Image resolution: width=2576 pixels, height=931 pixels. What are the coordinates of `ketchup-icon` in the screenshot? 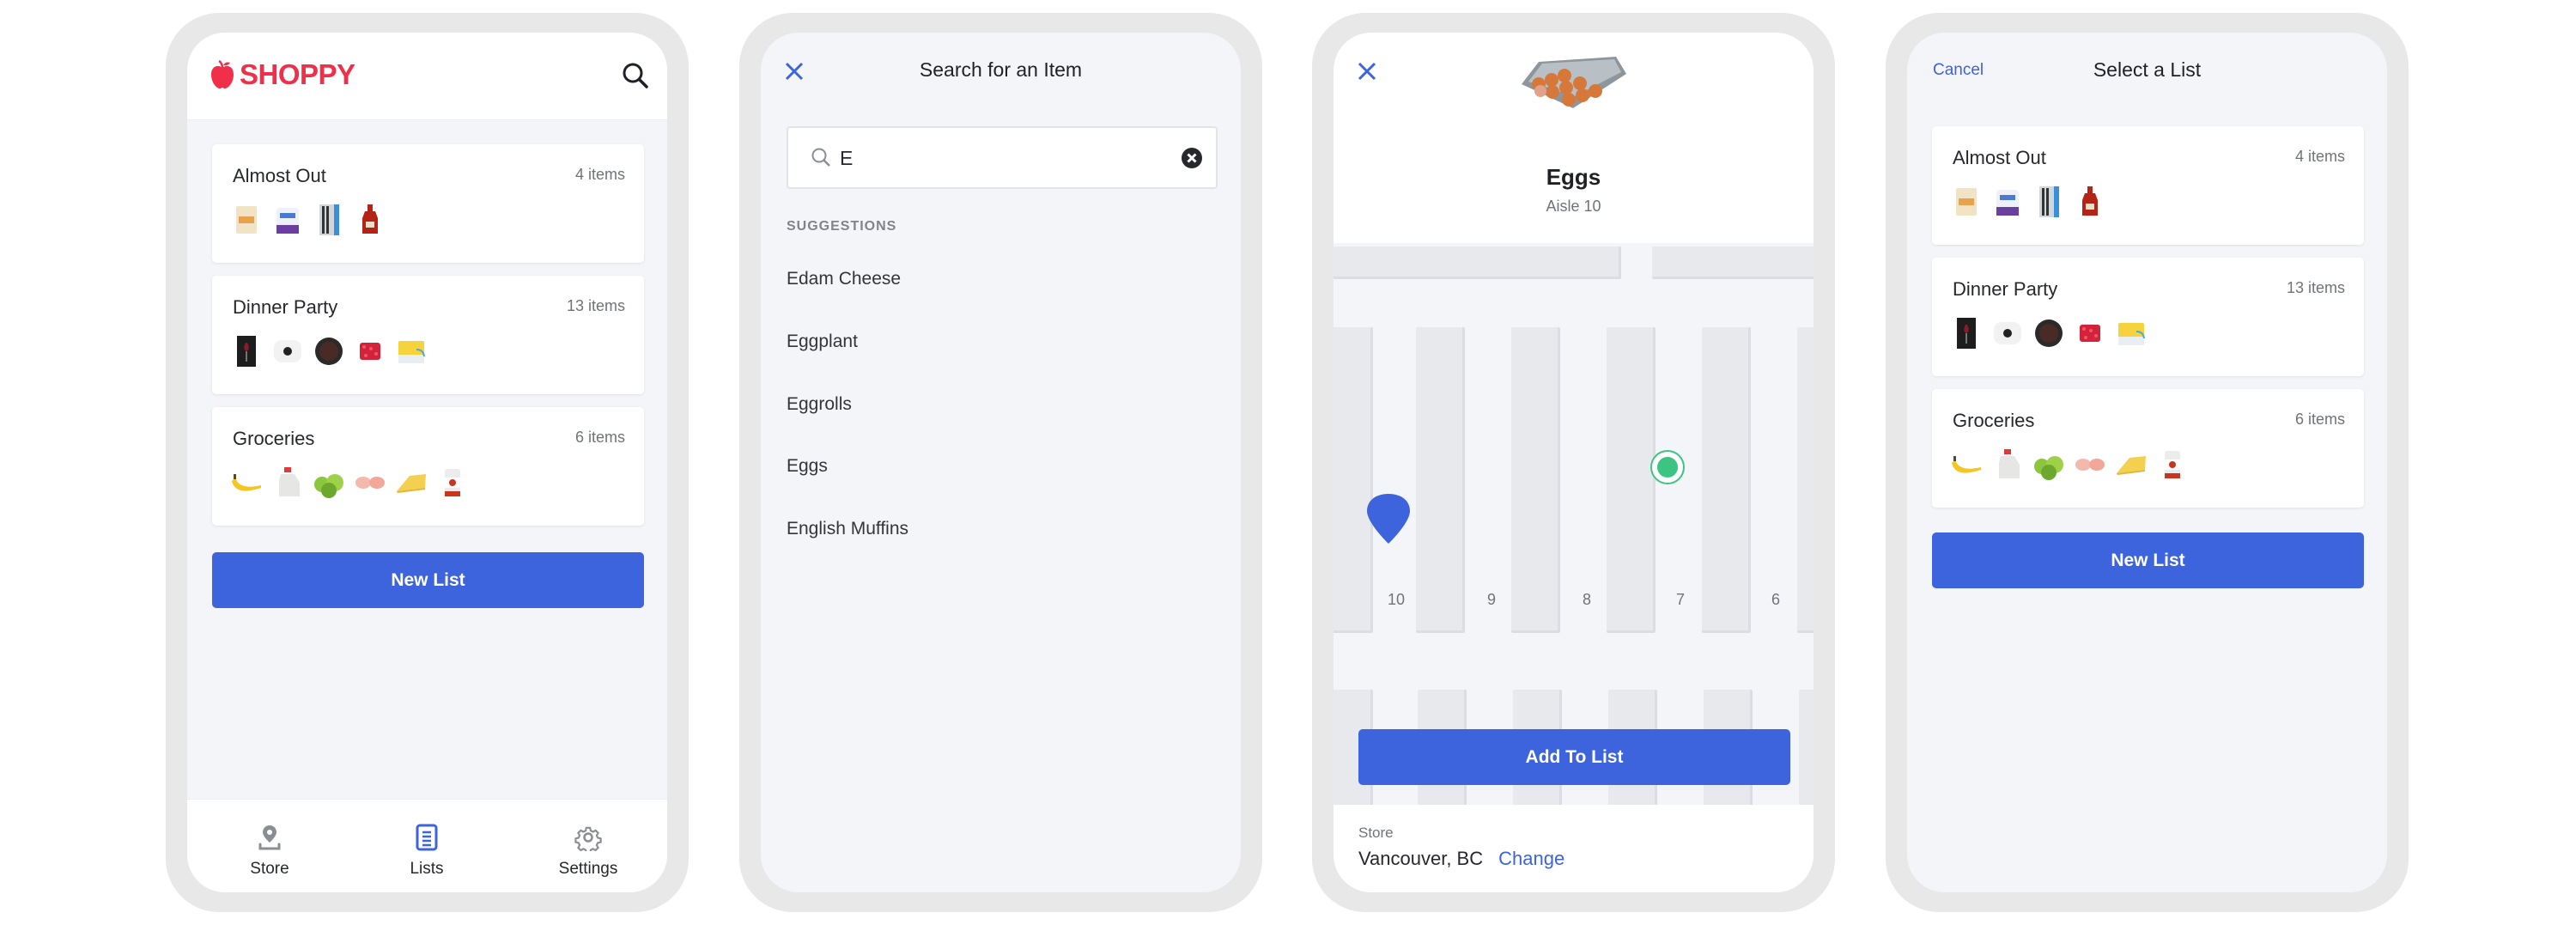 It's located at (370, 220).